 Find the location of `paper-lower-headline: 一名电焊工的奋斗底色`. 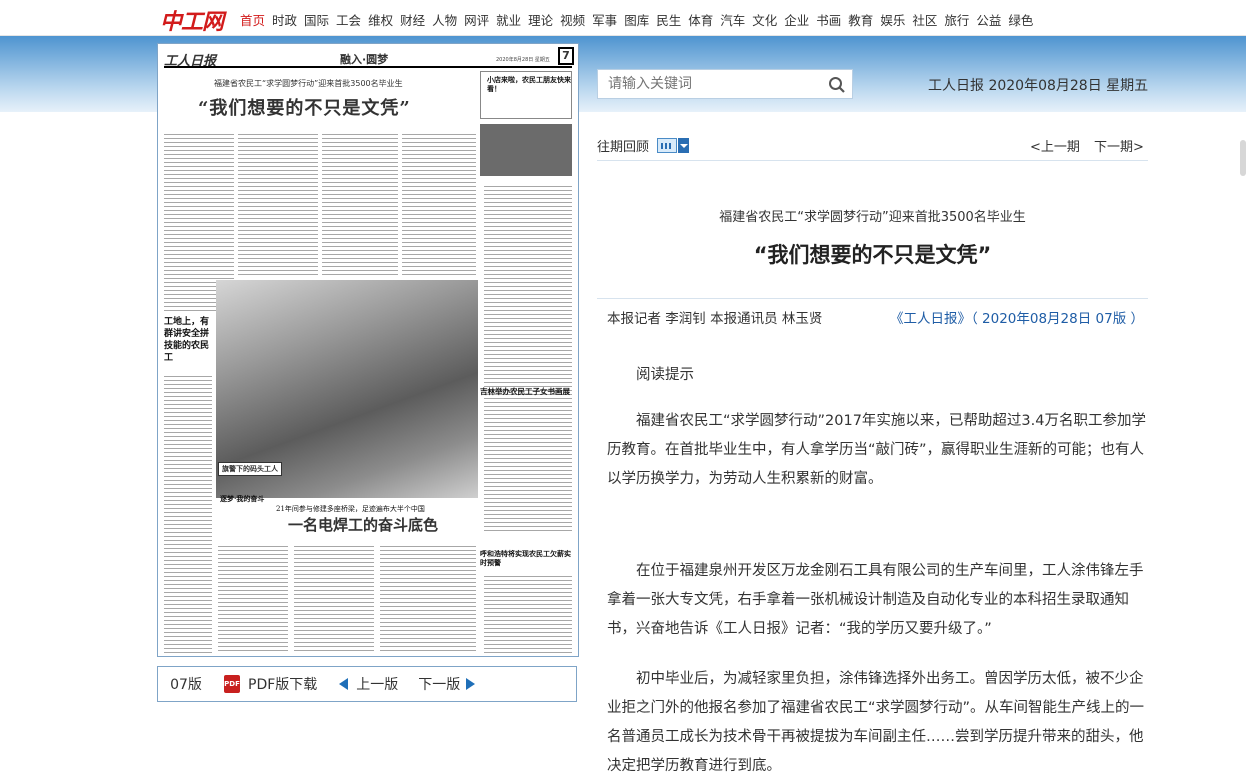

paper-lower-headline: 一名电焊工的奋斗底色 is located at coordinates (363, 525).